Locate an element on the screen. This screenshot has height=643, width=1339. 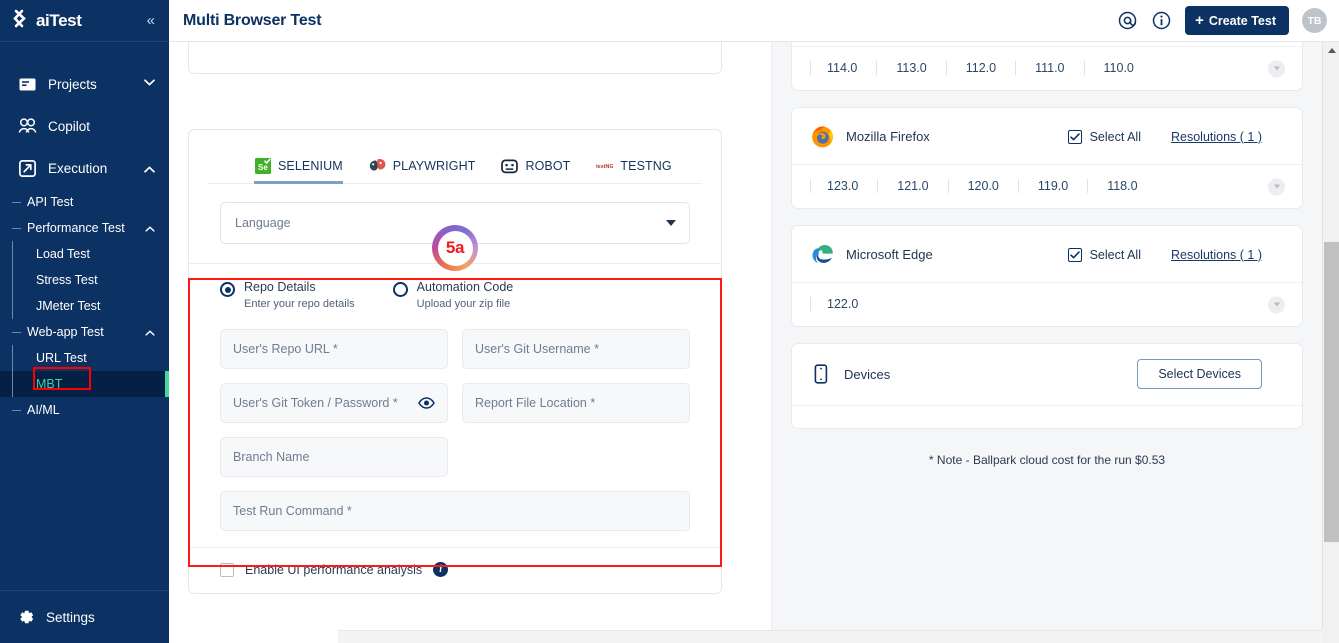
version-chip: 114.0 is located at coordinates (843, 68).